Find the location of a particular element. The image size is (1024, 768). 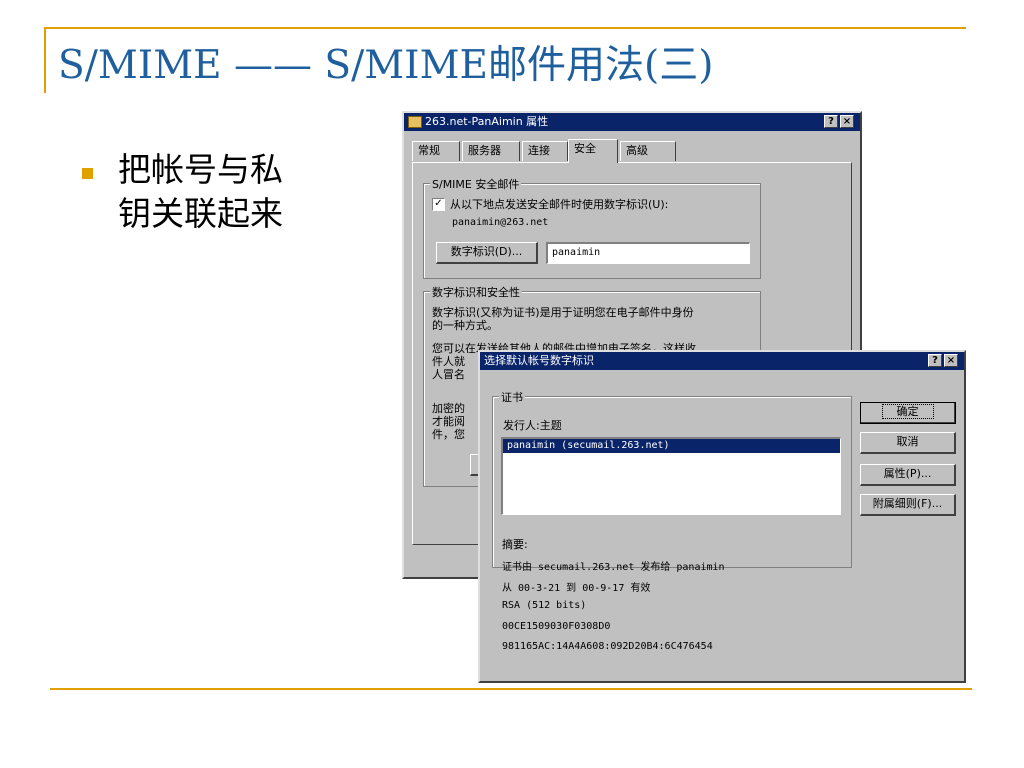

slide-title: S/MIME —— S/MIME邮件用法(三) is located at coordinates (386, 65).